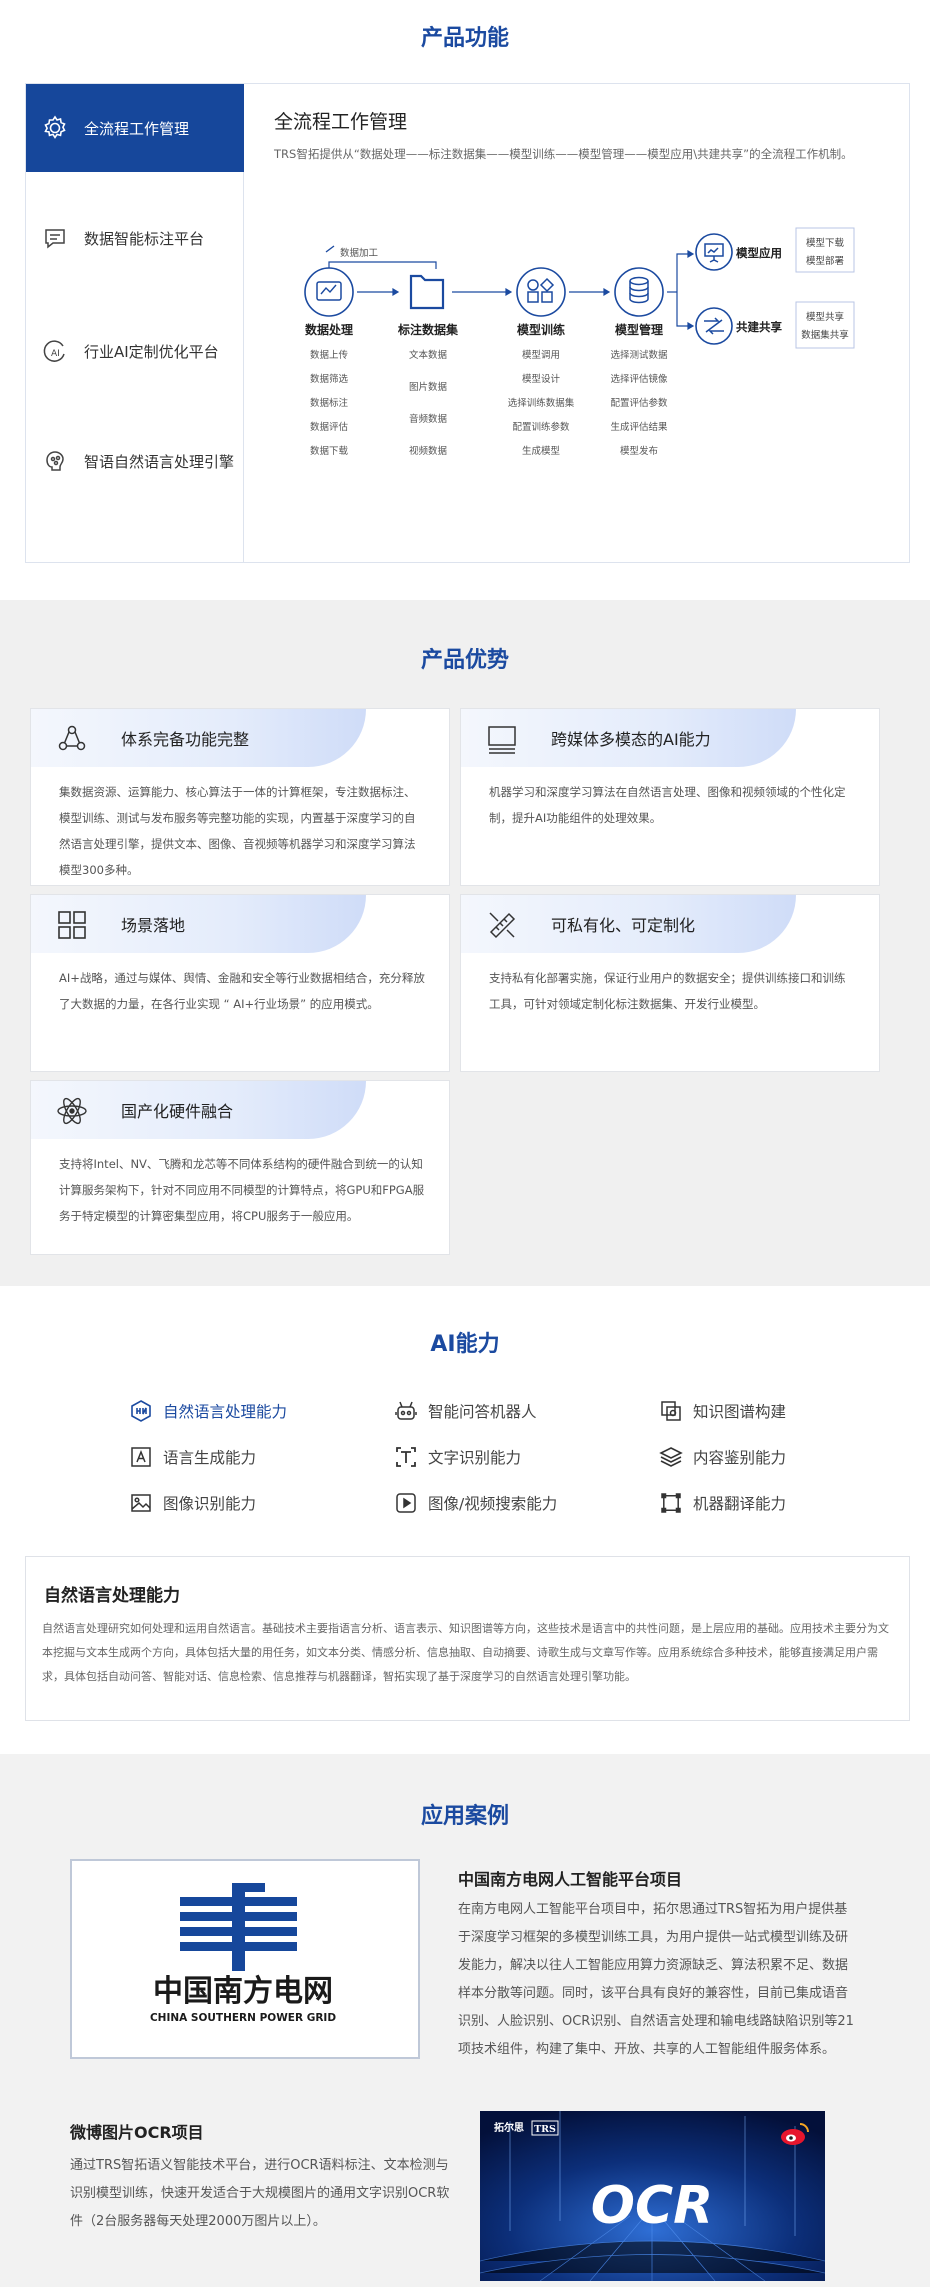 The width and height of the screenshot is (930, 2287). What do you see at coordinates (464, 38) in the screenshot?
I see `section-title: 产品功能` at bounding box center [464, 38].